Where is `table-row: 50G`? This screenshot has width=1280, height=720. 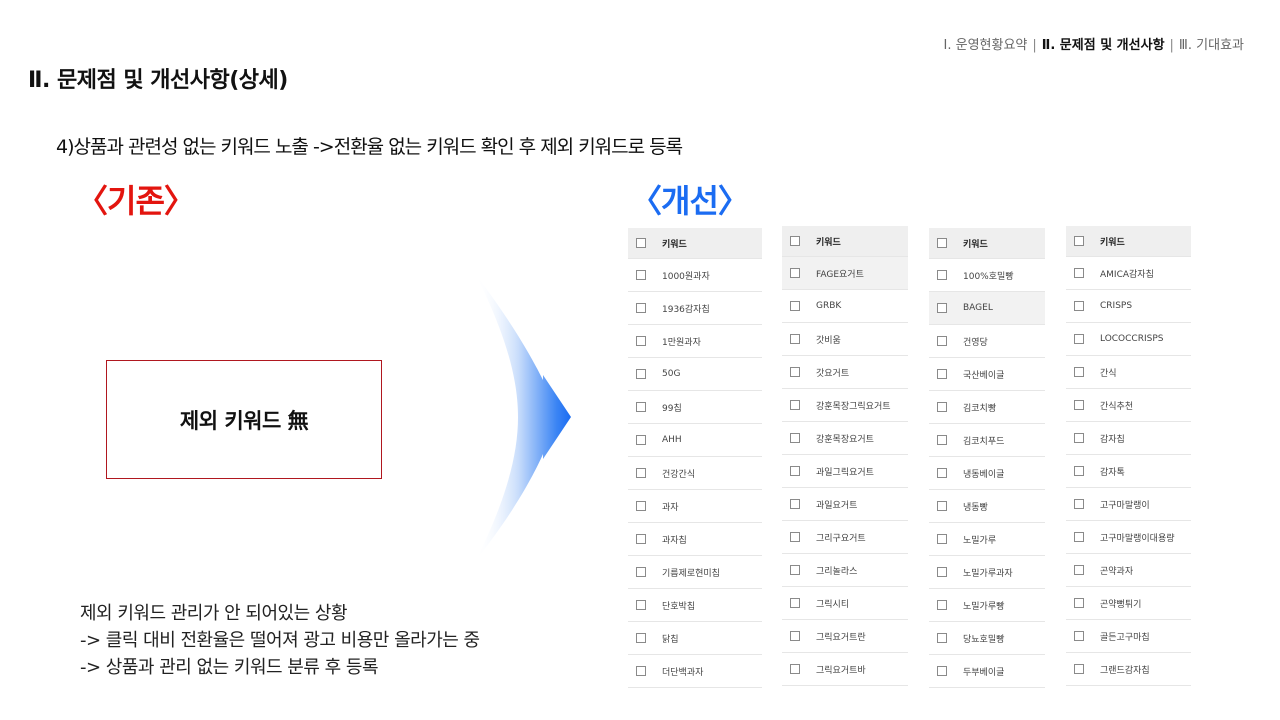 table-row: 50G is located at coordinates (695, 374).